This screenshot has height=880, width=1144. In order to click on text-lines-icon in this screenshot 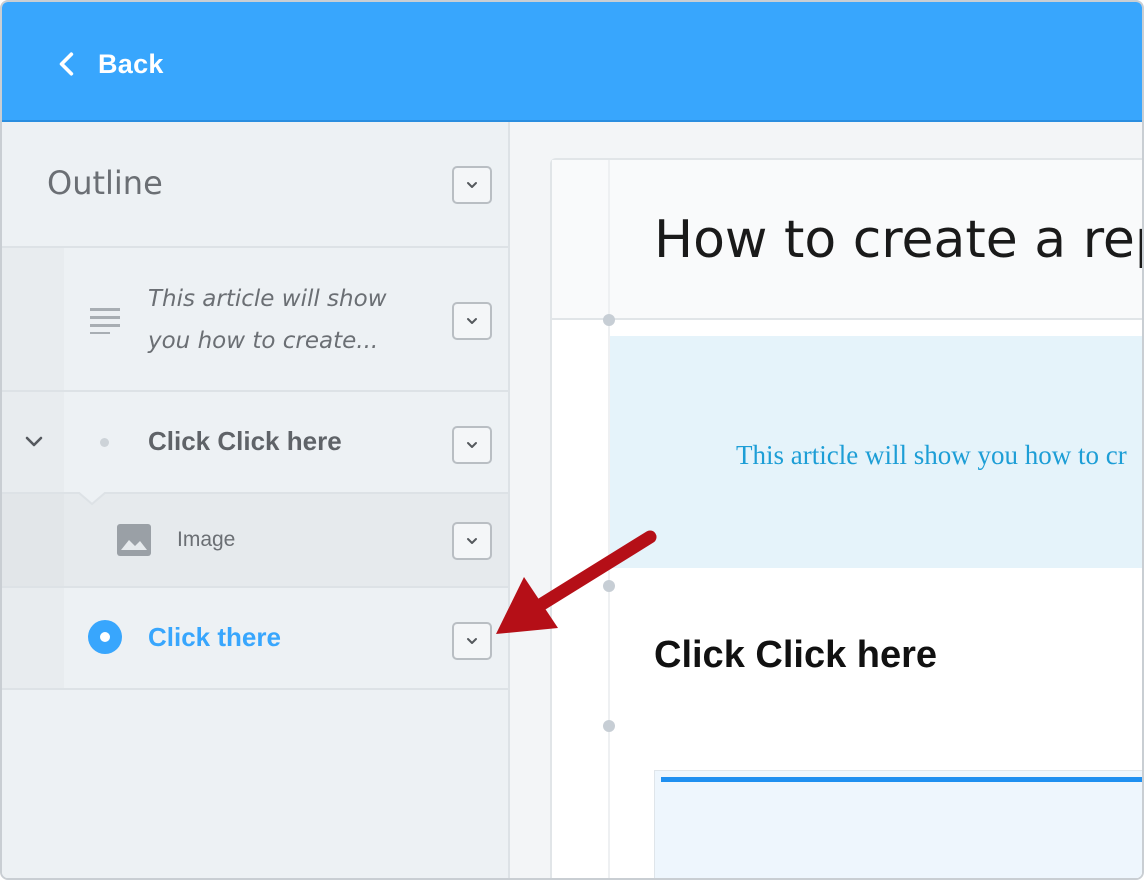, I will do `click(105, 321)`.